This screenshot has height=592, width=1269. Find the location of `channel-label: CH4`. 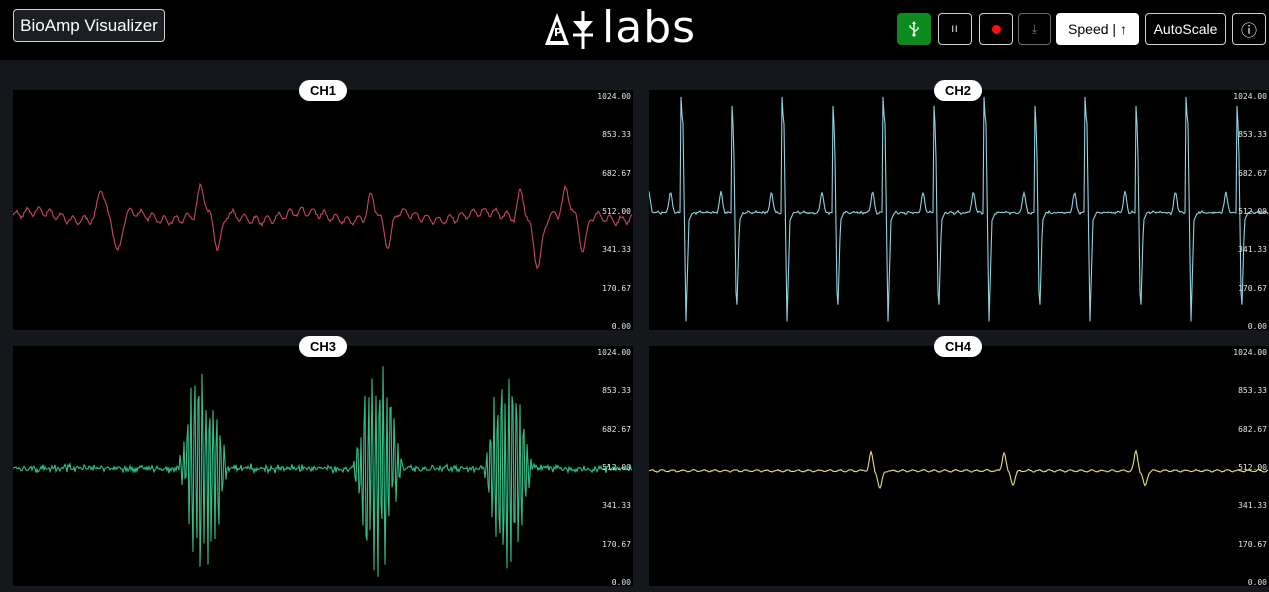

channel-label: CH4 is located at coordinates (958, 346).